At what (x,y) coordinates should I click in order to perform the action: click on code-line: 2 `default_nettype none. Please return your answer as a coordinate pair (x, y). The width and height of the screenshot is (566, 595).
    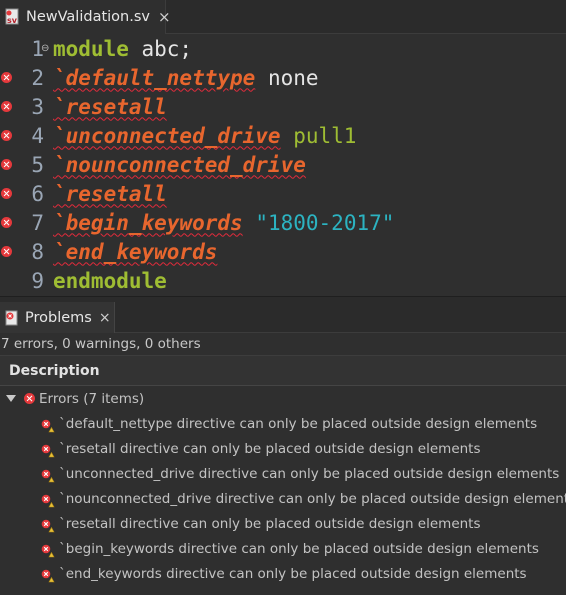
    Looking at the image, I should click on (283, 77).